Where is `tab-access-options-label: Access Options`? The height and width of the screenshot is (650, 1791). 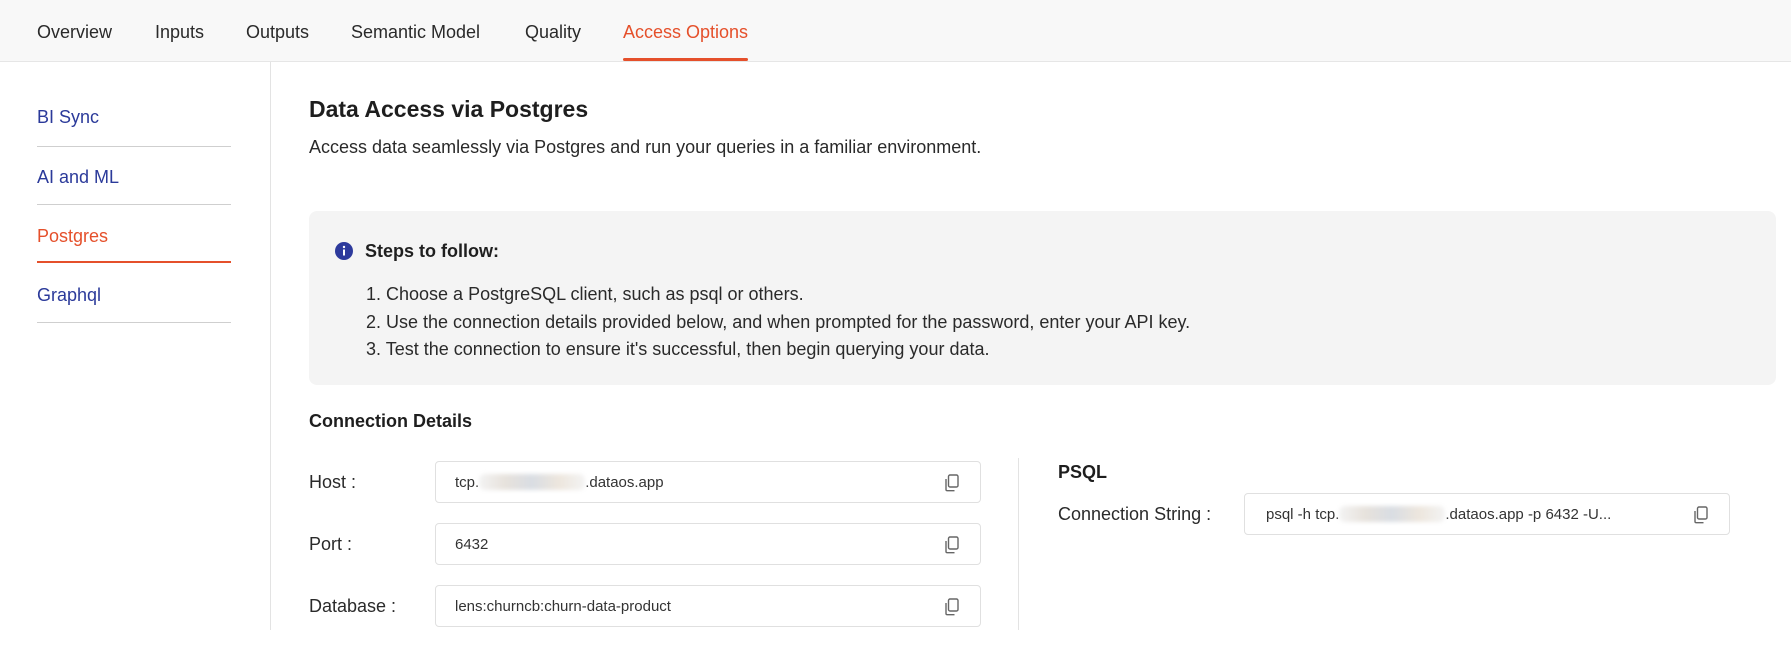 tab-access-options-label: Access Options is located at coordinates (686, 32).